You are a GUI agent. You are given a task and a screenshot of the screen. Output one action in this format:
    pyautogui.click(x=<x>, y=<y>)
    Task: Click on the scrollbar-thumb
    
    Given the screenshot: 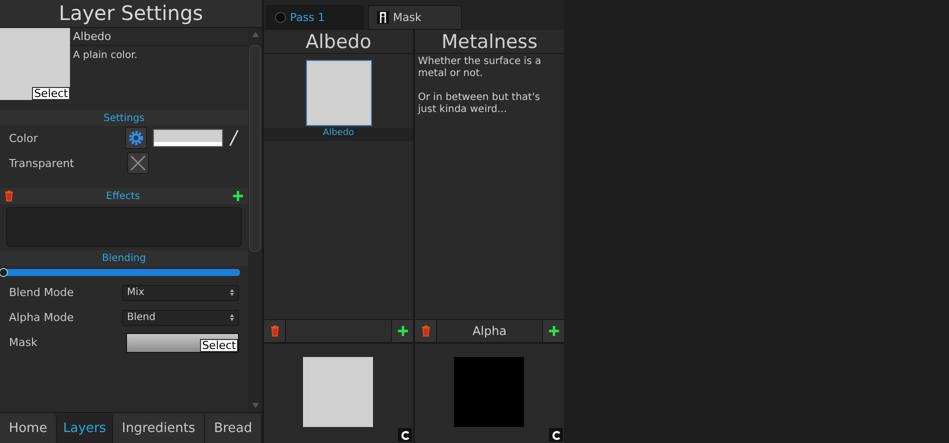 What is the action you would take?
    pyautogui.click(x=255, y=148)
    